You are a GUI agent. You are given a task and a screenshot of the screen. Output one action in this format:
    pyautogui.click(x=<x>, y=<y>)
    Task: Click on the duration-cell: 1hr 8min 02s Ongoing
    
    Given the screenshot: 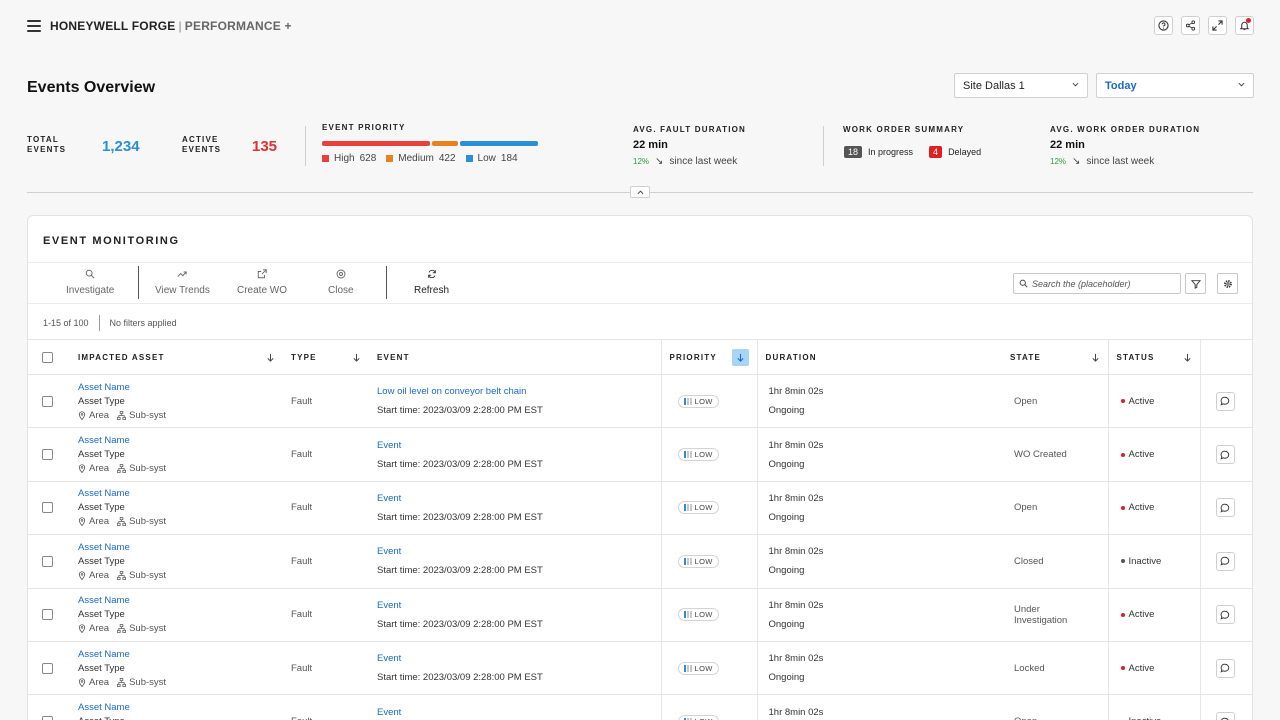 What is the action you would take?
    pyautogui.click(x=879, y=615)
    